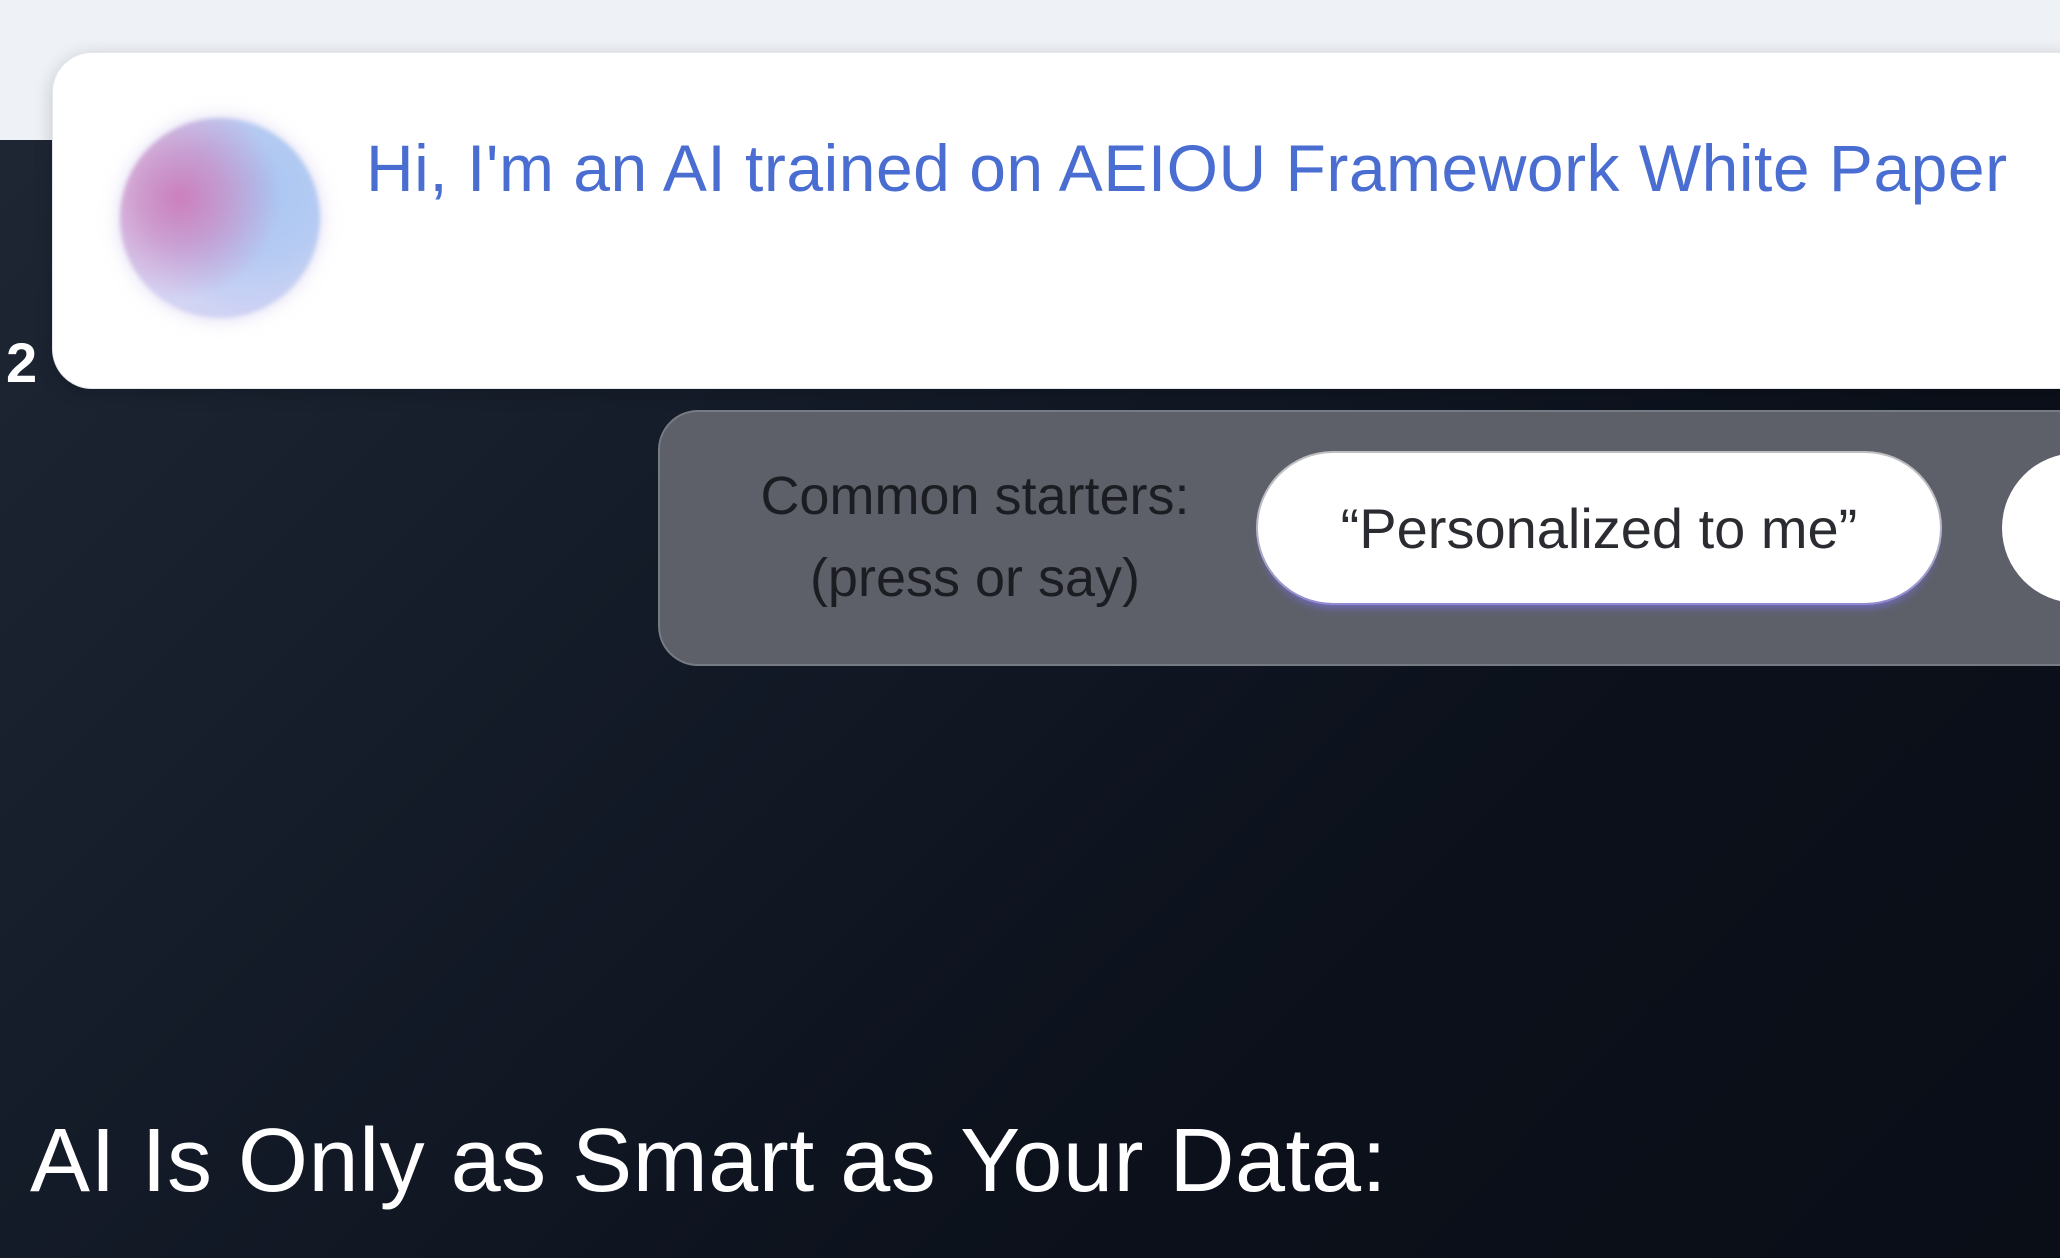 Image resolution: width=2060 pixels, height=1258 pixels. I want to click on starters-label-line2: (press or say), so click(975, 578).